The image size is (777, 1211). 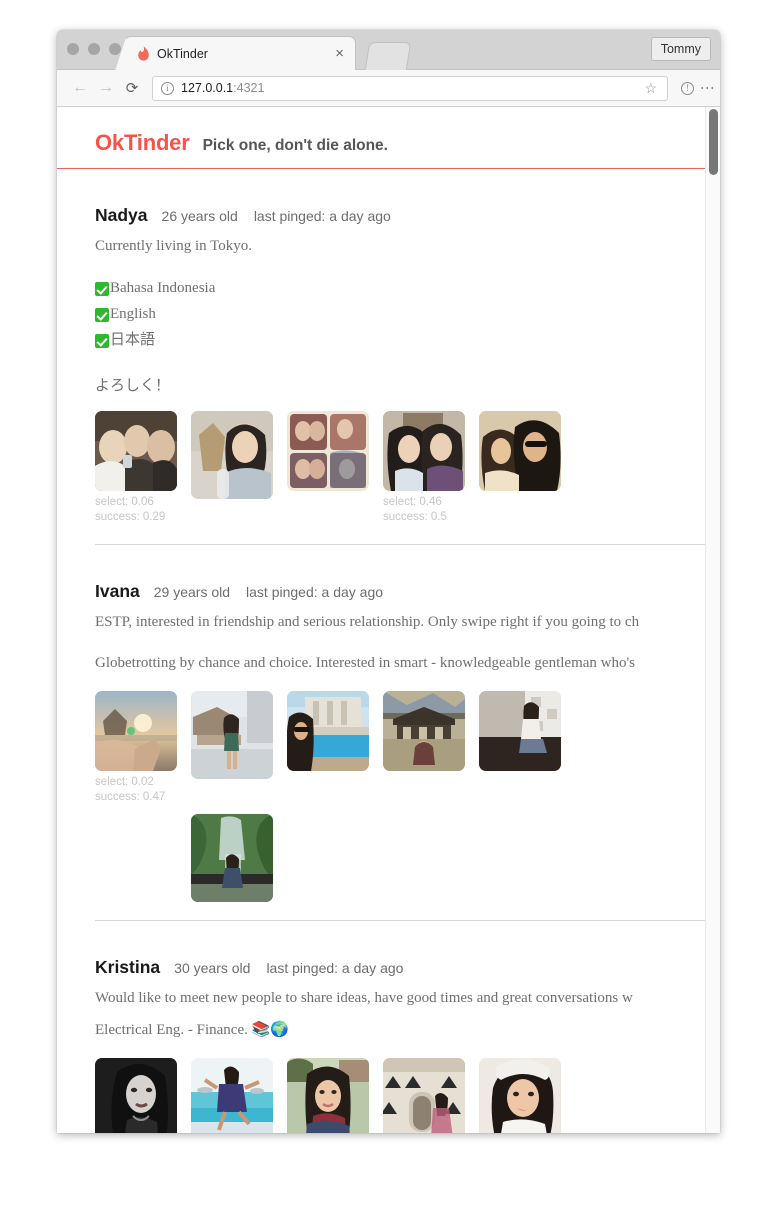 I want to click on info-icon: !, so click(x=687, y=88).